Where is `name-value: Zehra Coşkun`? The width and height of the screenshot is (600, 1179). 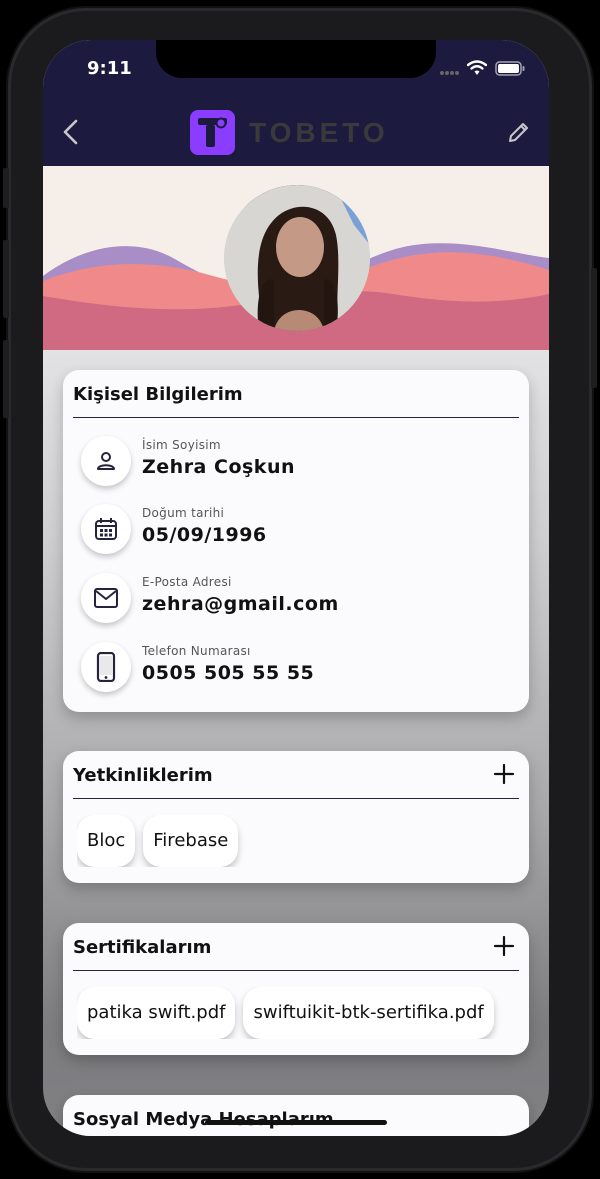
name-value: Zehra Coşkun is located at coordinates (218, 467).